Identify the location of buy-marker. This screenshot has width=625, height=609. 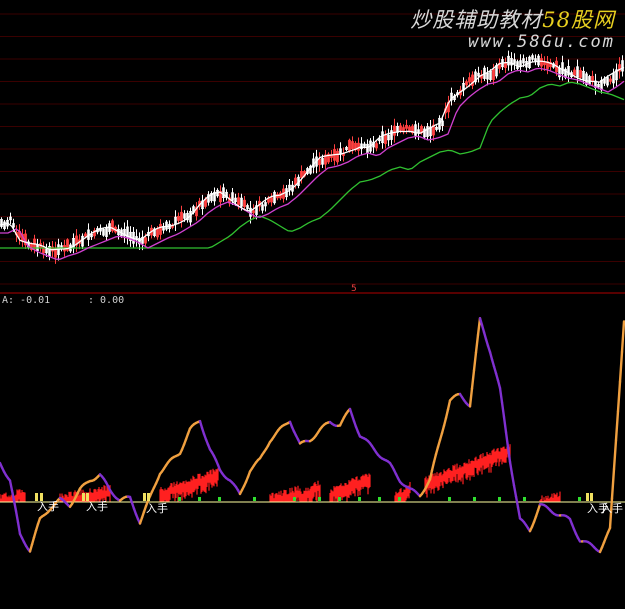
(83, 497).